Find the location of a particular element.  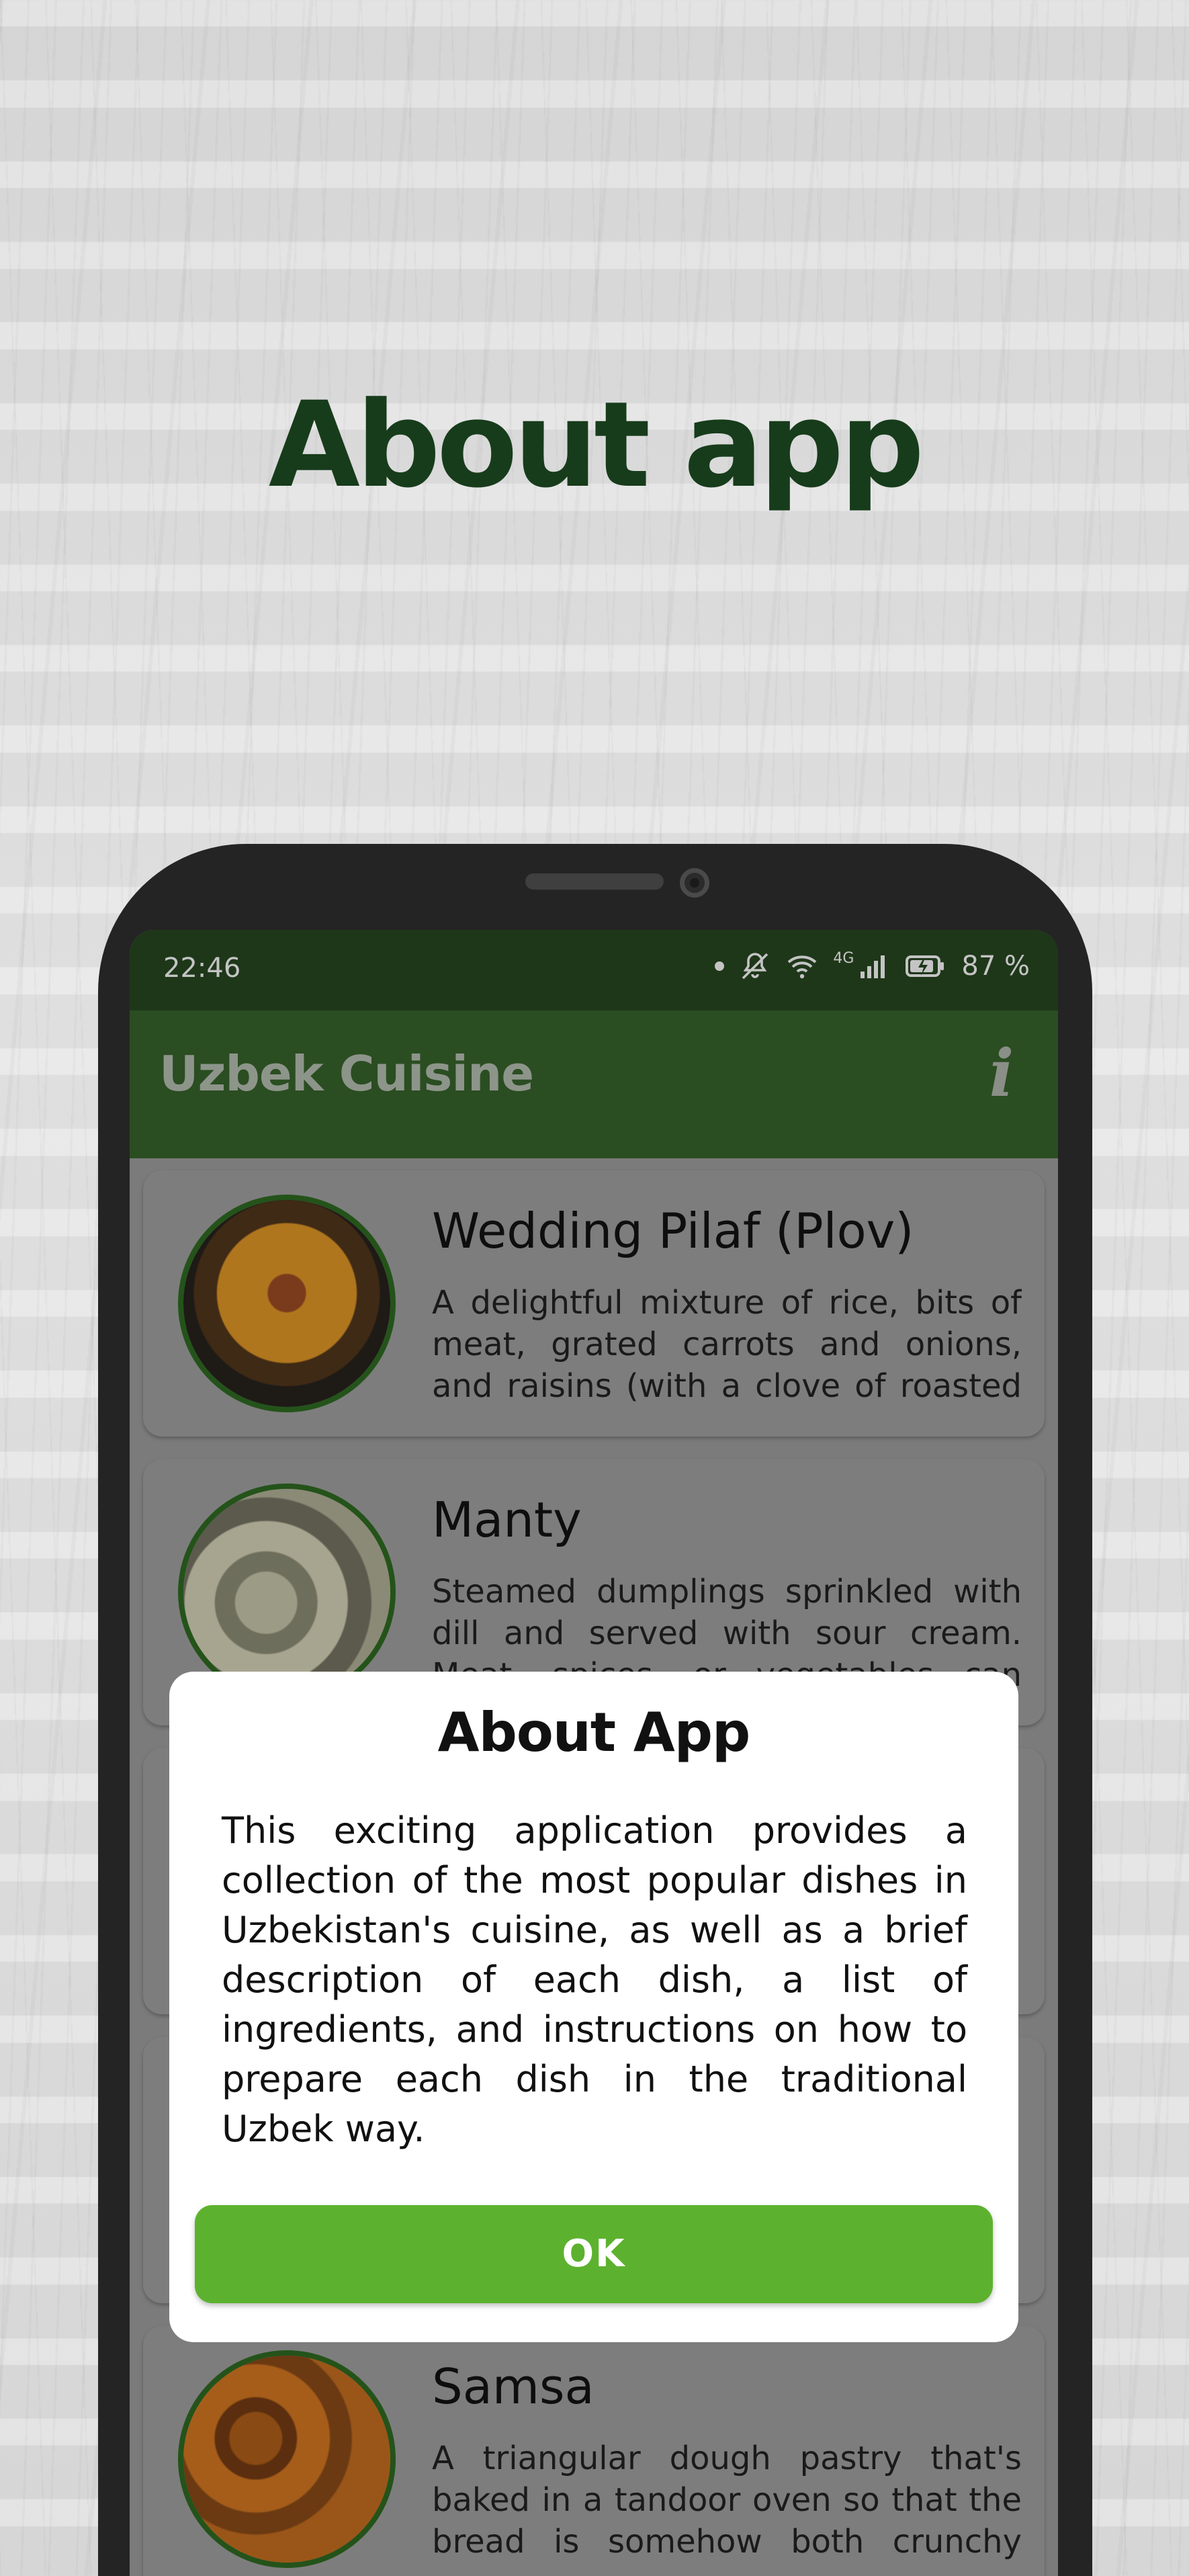

front-camera is located at coordinates (694, 883).